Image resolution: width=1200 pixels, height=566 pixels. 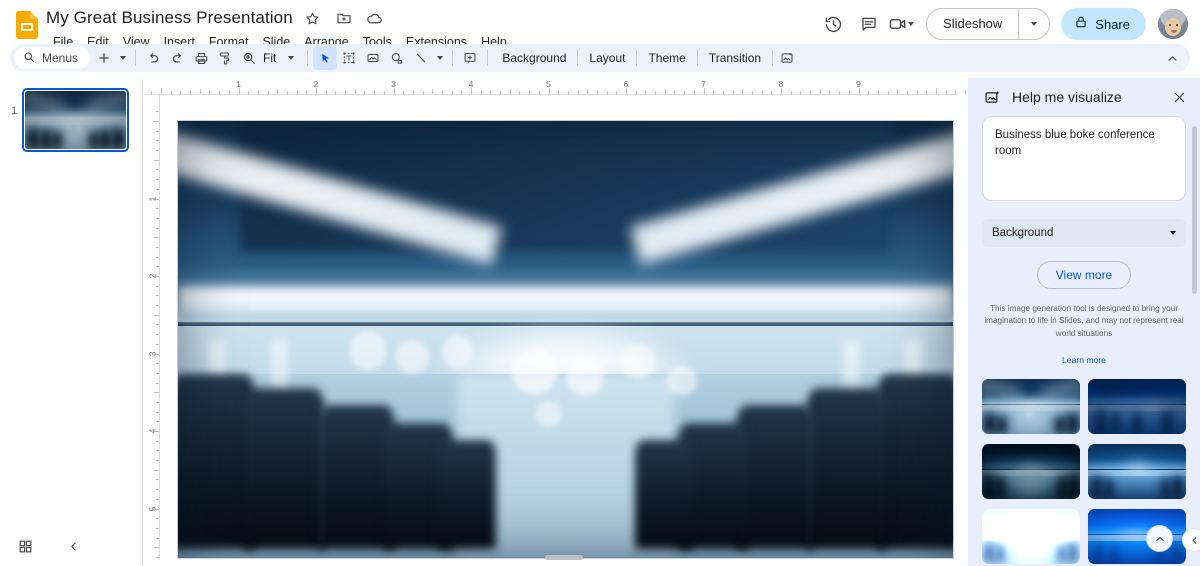 What do you see at coordinates (440, 58) in the screenshot?
I see `line-chevron-down-icon` at bounding box center [440, 58].